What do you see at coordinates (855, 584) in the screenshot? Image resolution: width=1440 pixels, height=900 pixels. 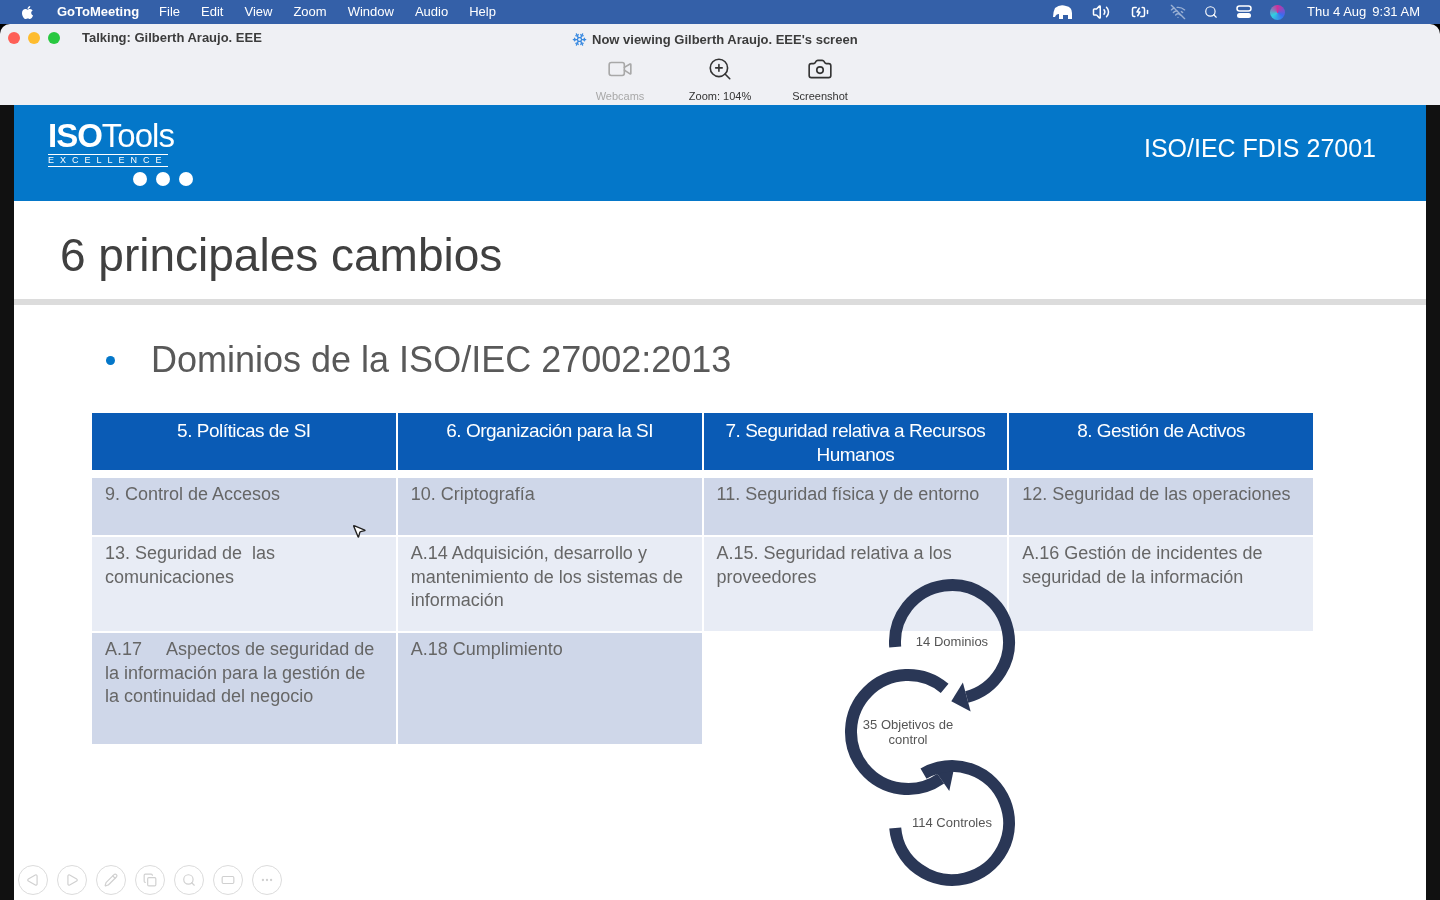 I see `table-cell: A.15. Seguridad relativa a los proveedores` at bounding box center [855, 584].